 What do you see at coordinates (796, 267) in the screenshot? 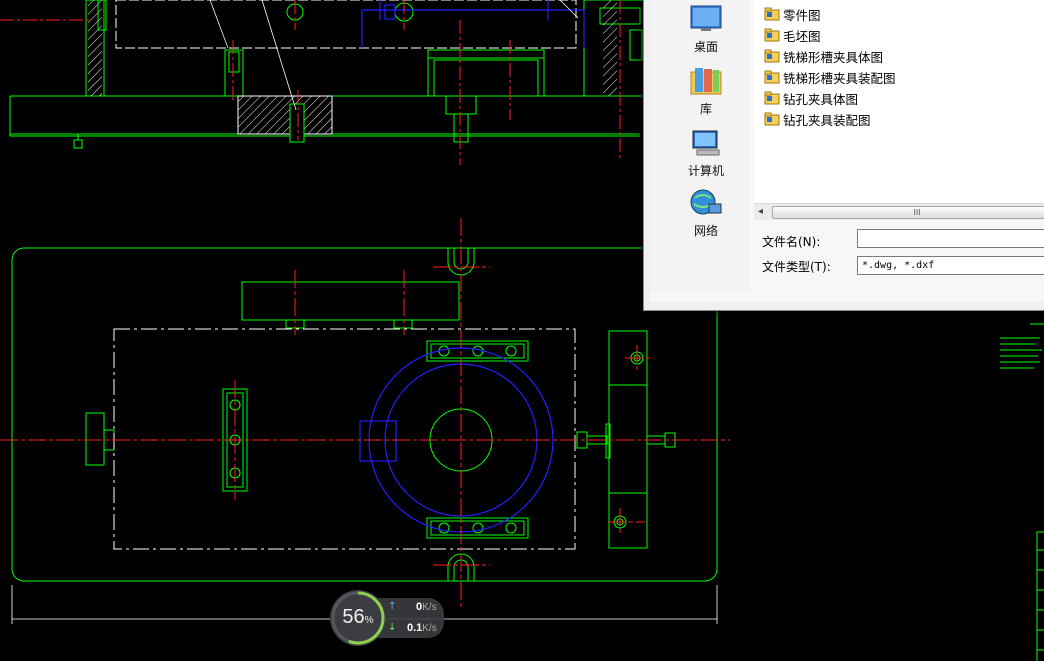
I see `filetype-label: 文件类型(T):` at bounding box center [796, 267].